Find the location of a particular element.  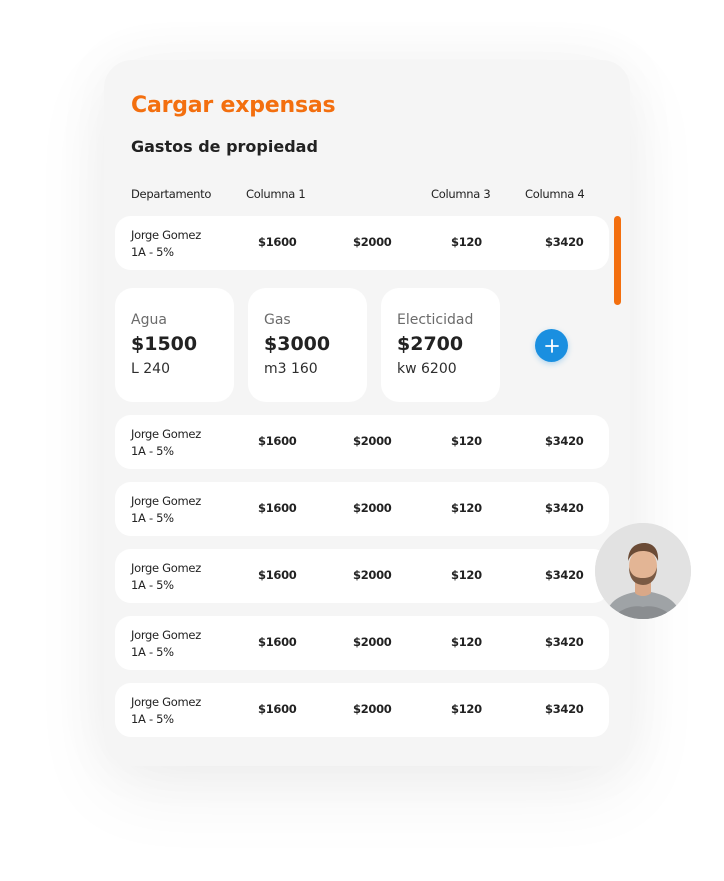

header-columna-1: Columna 1 is located at coordinates (276, 194).